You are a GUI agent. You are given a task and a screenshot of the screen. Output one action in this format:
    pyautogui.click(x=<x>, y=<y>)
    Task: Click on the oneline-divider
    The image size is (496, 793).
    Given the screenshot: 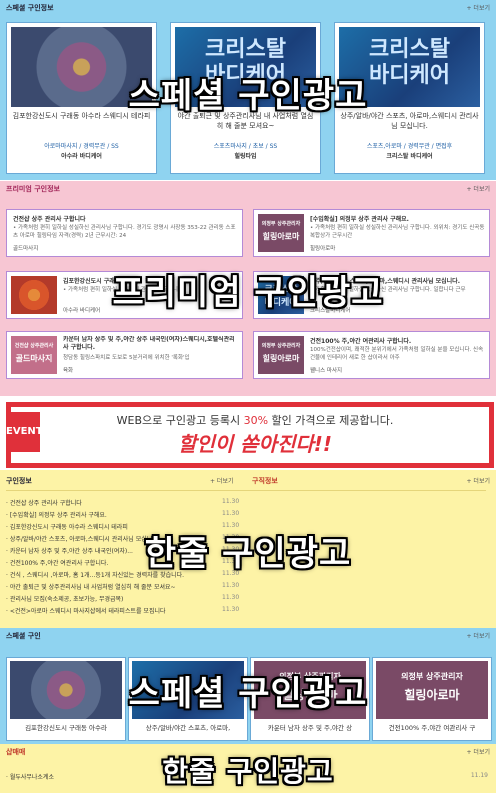 What is the action you would take?
    pyautogui.click(x=246, y=490)
    